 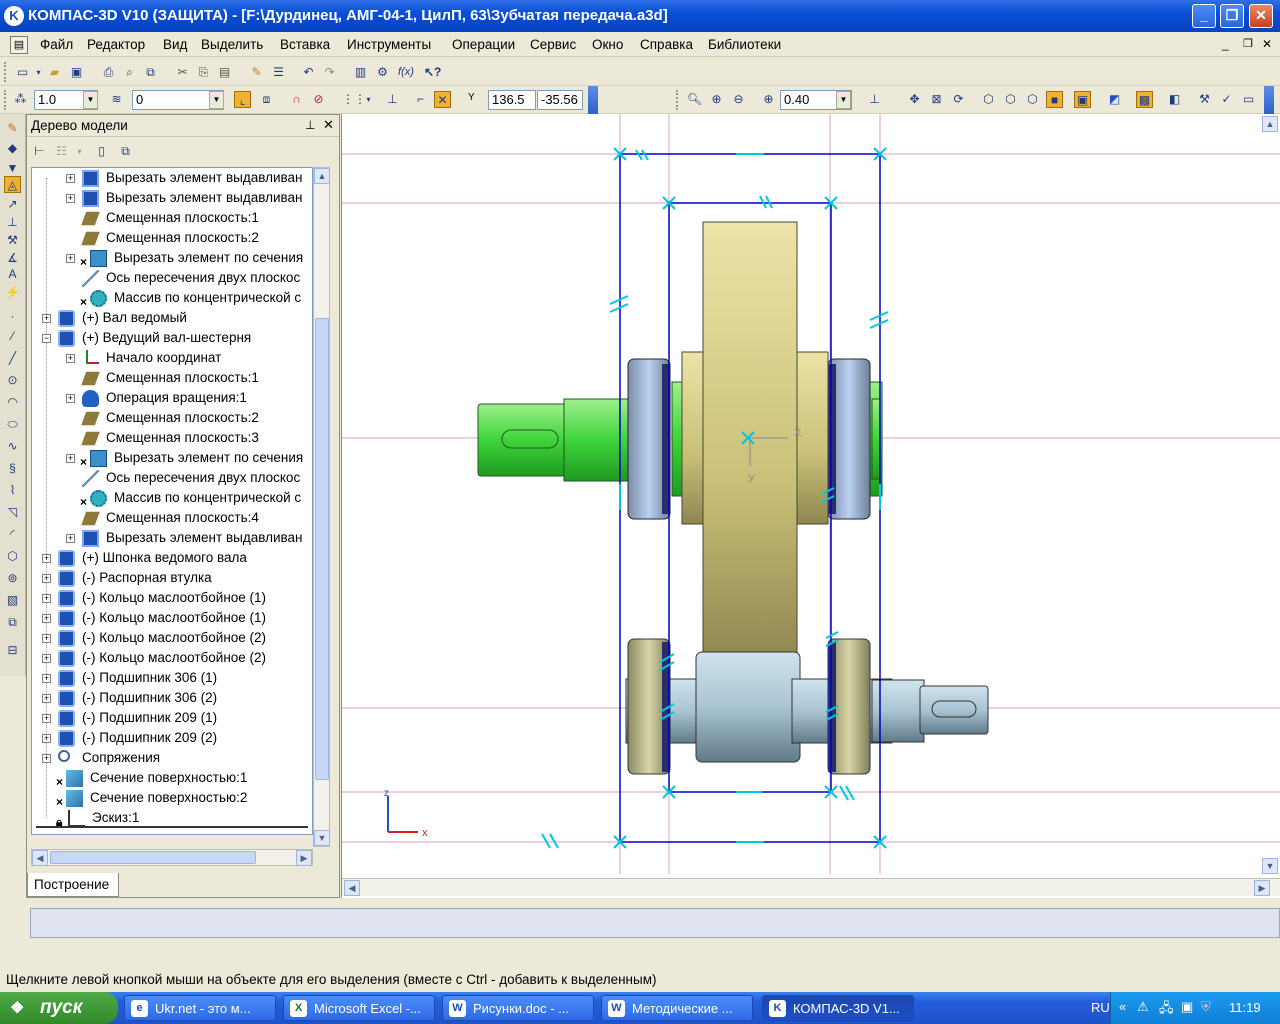 What do you see at coordinates (811, 887) in the screenshot?
I see `viewport-horizontal-scrollbar: ◀ ▶` at bounding box center [811, 887].